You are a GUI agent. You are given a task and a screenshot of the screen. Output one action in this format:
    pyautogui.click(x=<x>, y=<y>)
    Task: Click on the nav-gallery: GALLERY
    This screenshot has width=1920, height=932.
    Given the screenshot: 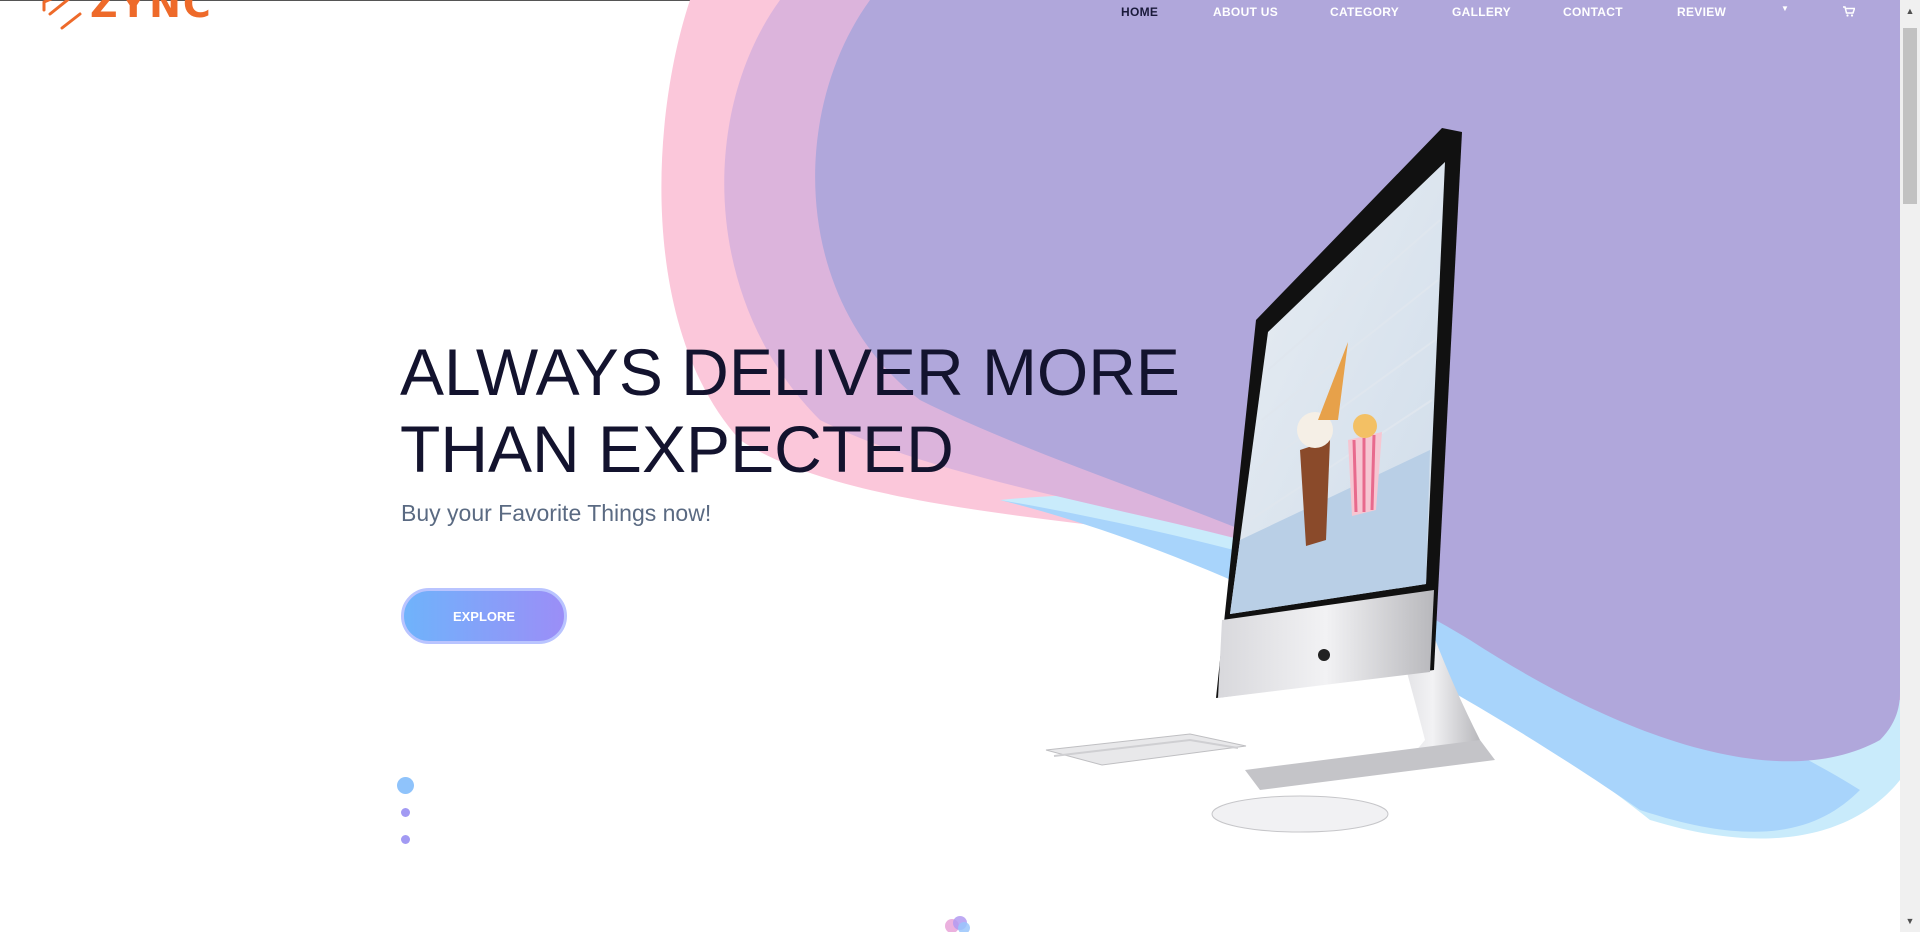 What is the action you would take?
    pyautogui.click(x=1481, y=12)
    